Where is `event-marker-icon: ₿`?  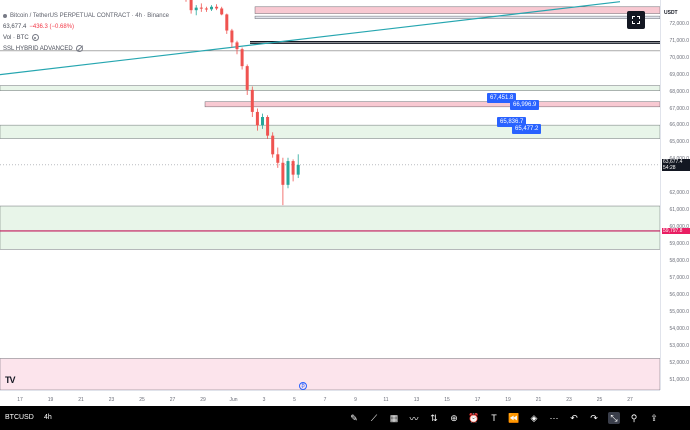
event-marker-icon: ₿ is located at coordinates (303, 386).